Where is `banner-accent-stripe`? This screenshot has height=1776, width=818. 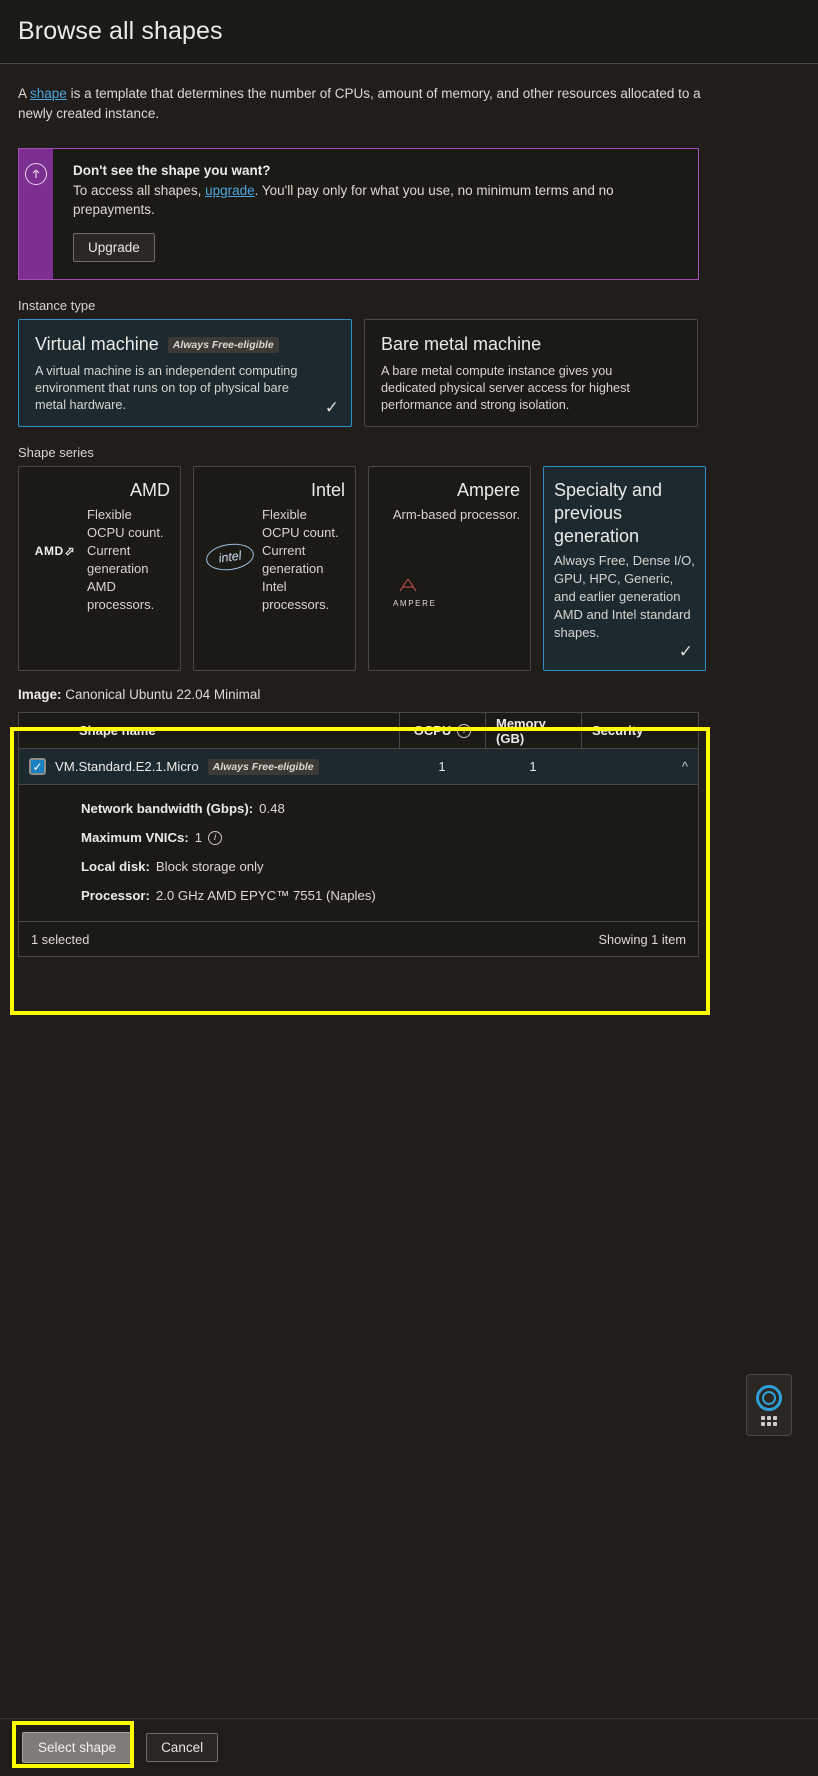
banner-accent-stripe is located at coordinates (36, 214).